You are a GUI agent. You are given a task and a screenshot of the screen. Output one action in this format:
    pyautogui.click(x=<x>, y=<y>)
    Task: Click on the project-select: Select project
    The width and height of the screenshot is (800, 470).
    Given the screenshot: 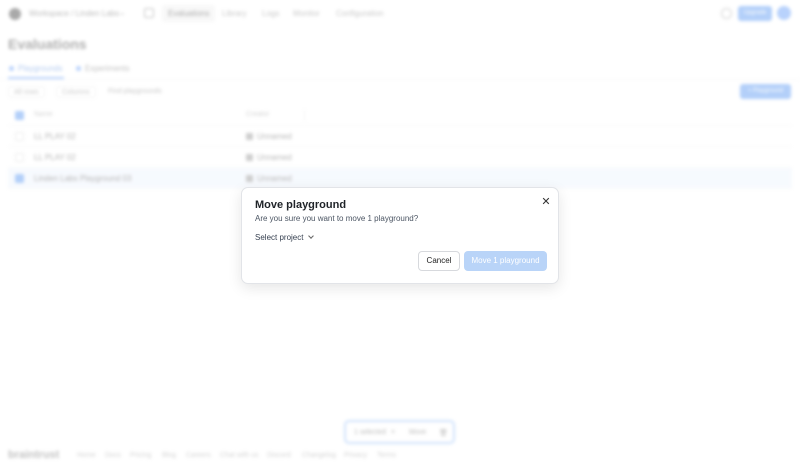 What is the action you would take?
    pyautogui.click(x=285, y=237)
    